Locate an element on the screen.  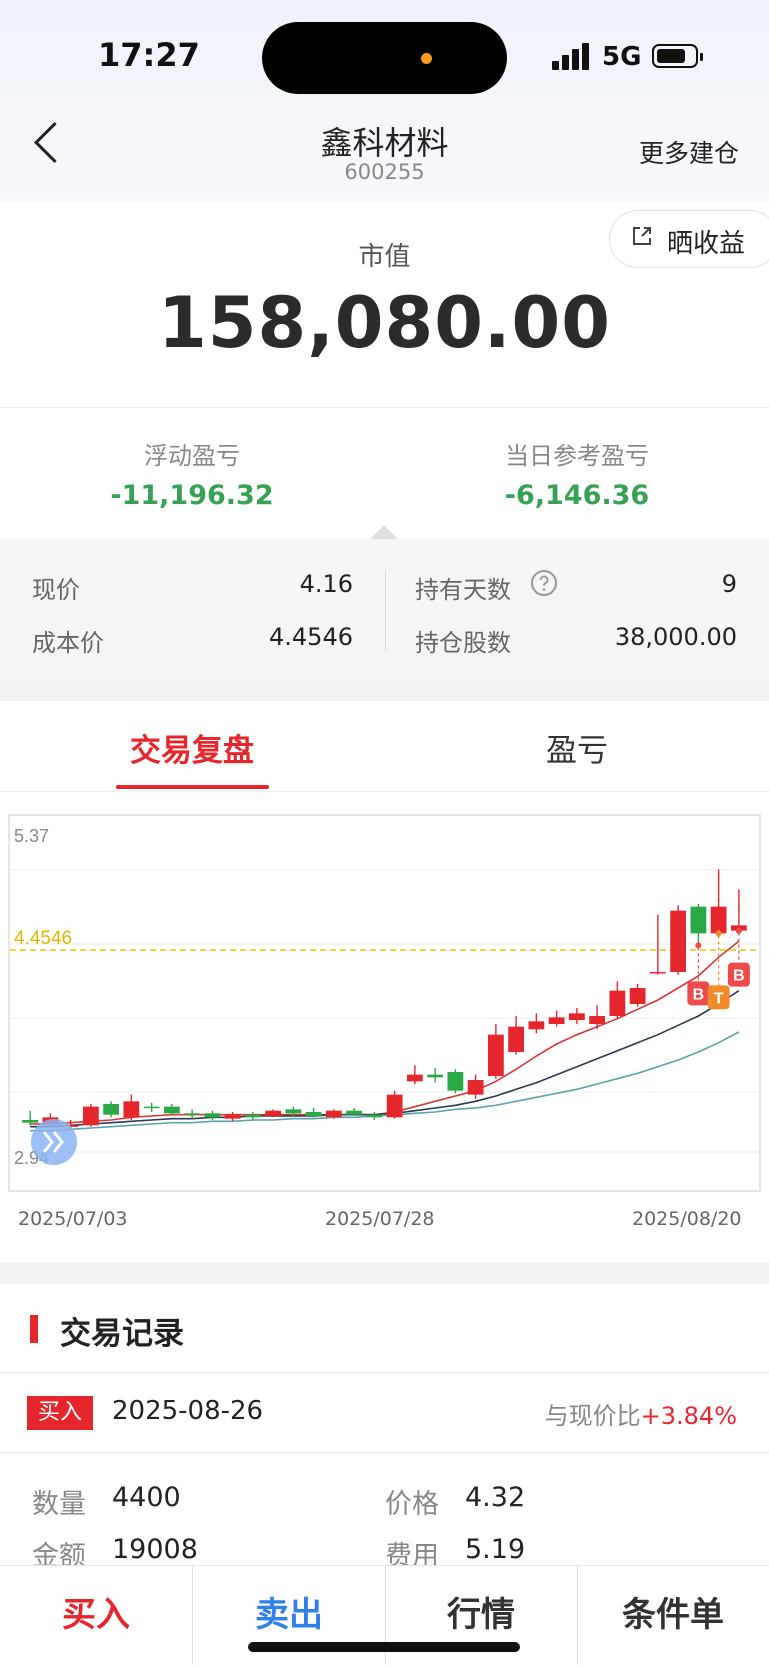
trade-marker-label: T is located at coordinates (719, 998).